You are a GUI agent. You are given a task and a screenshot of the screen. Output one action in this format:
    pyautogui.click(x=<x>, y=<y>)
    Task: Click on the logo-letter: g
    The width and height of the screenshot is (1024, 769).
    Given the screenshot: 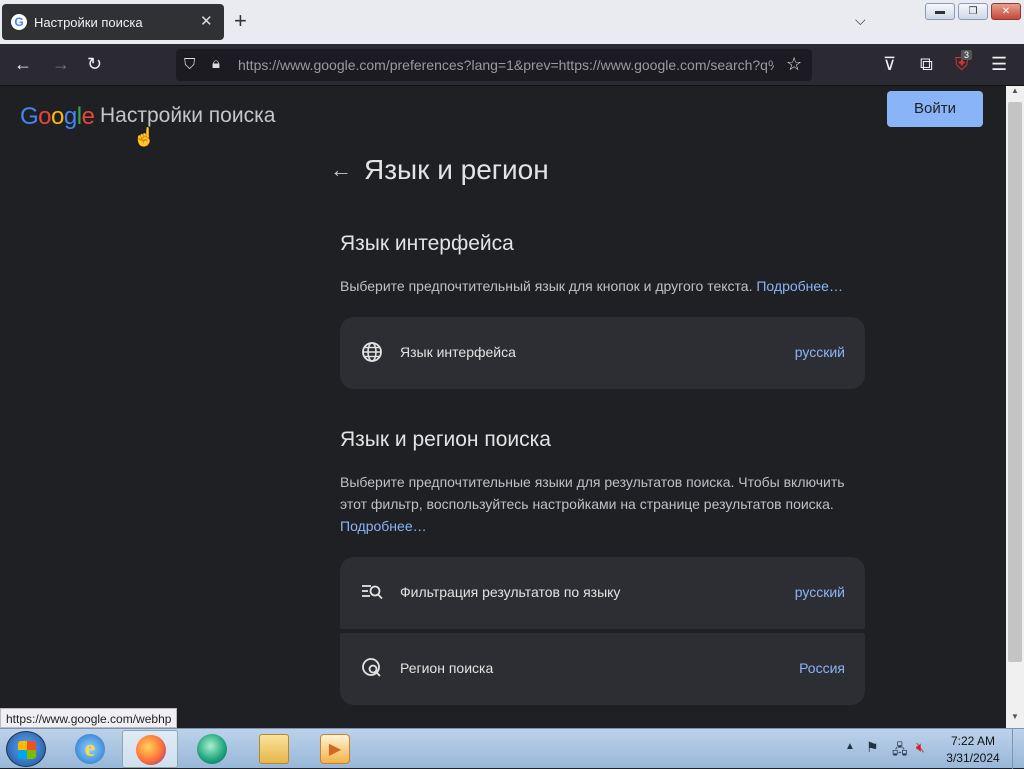 What is the action you would take?
    pyautogui.click(x=70, y=116)
    